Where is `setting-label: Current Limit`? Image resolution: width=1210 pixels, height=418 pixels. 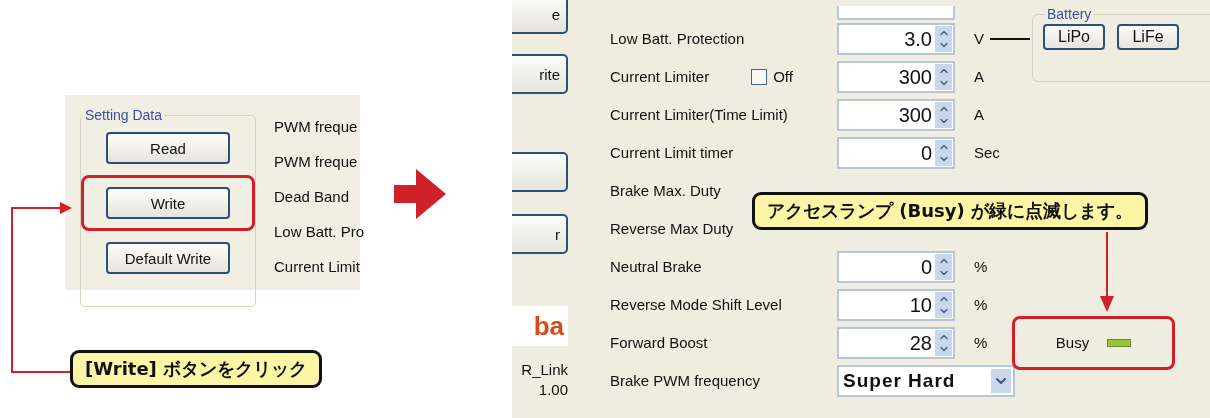 setting-label: Current Limit is located at coordinates (317, 267).